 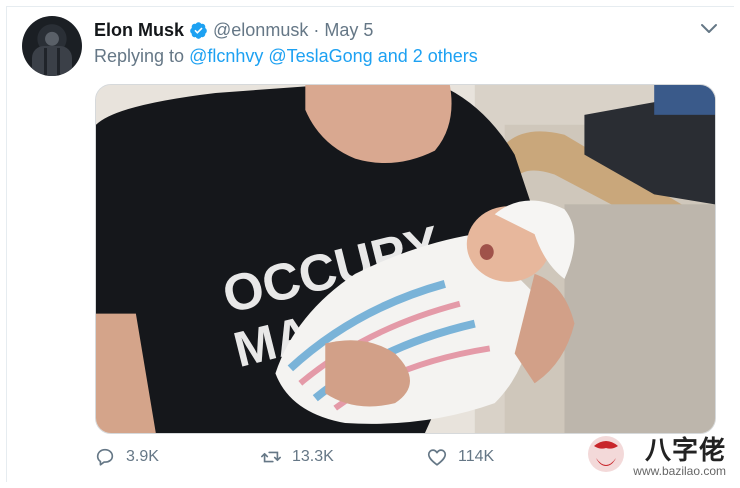 I want to click on retweet-count: 13.3K, so click(x=313, y=456).